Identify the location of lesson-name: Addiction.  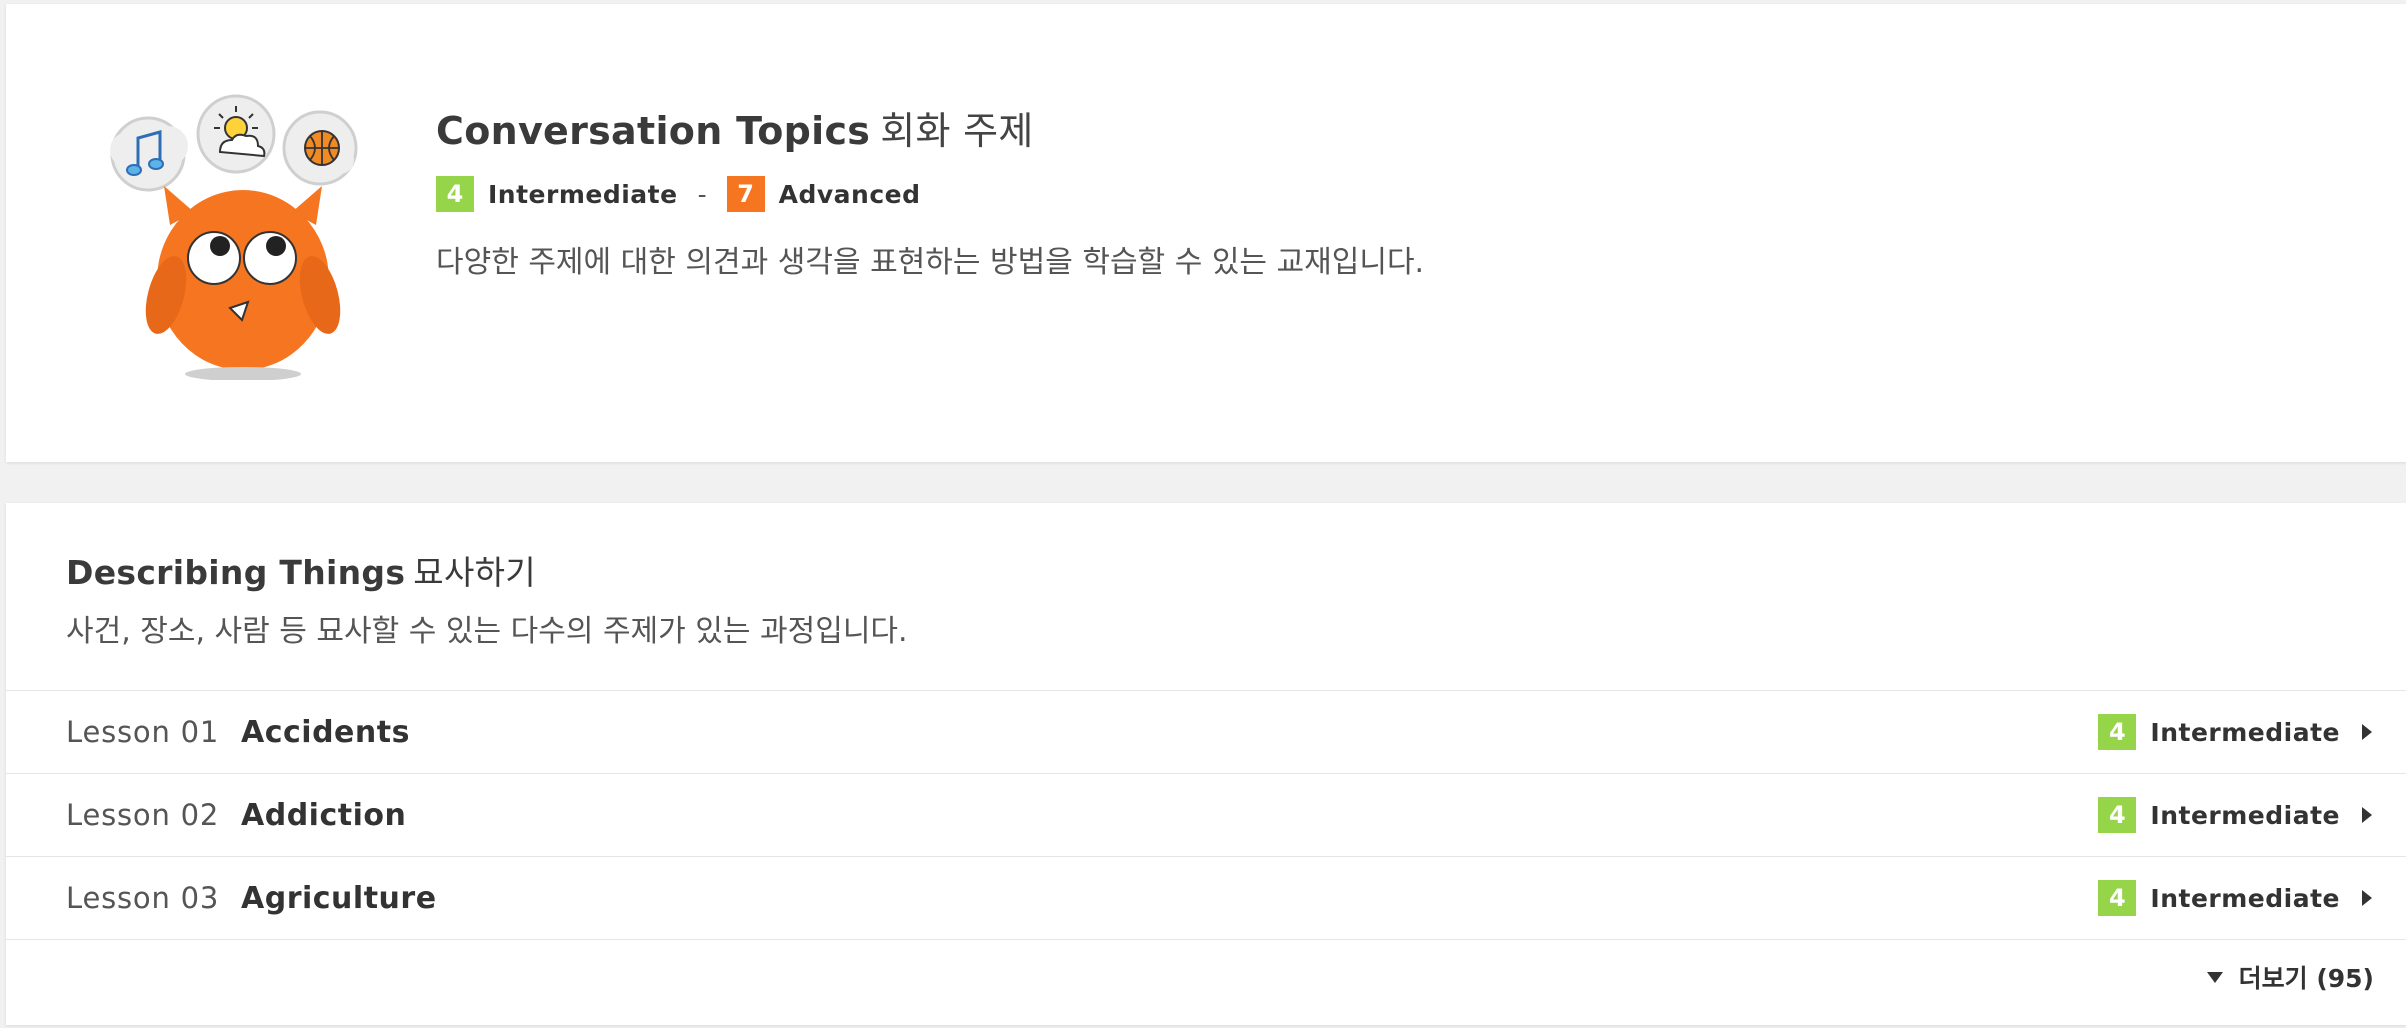
(324, 815).